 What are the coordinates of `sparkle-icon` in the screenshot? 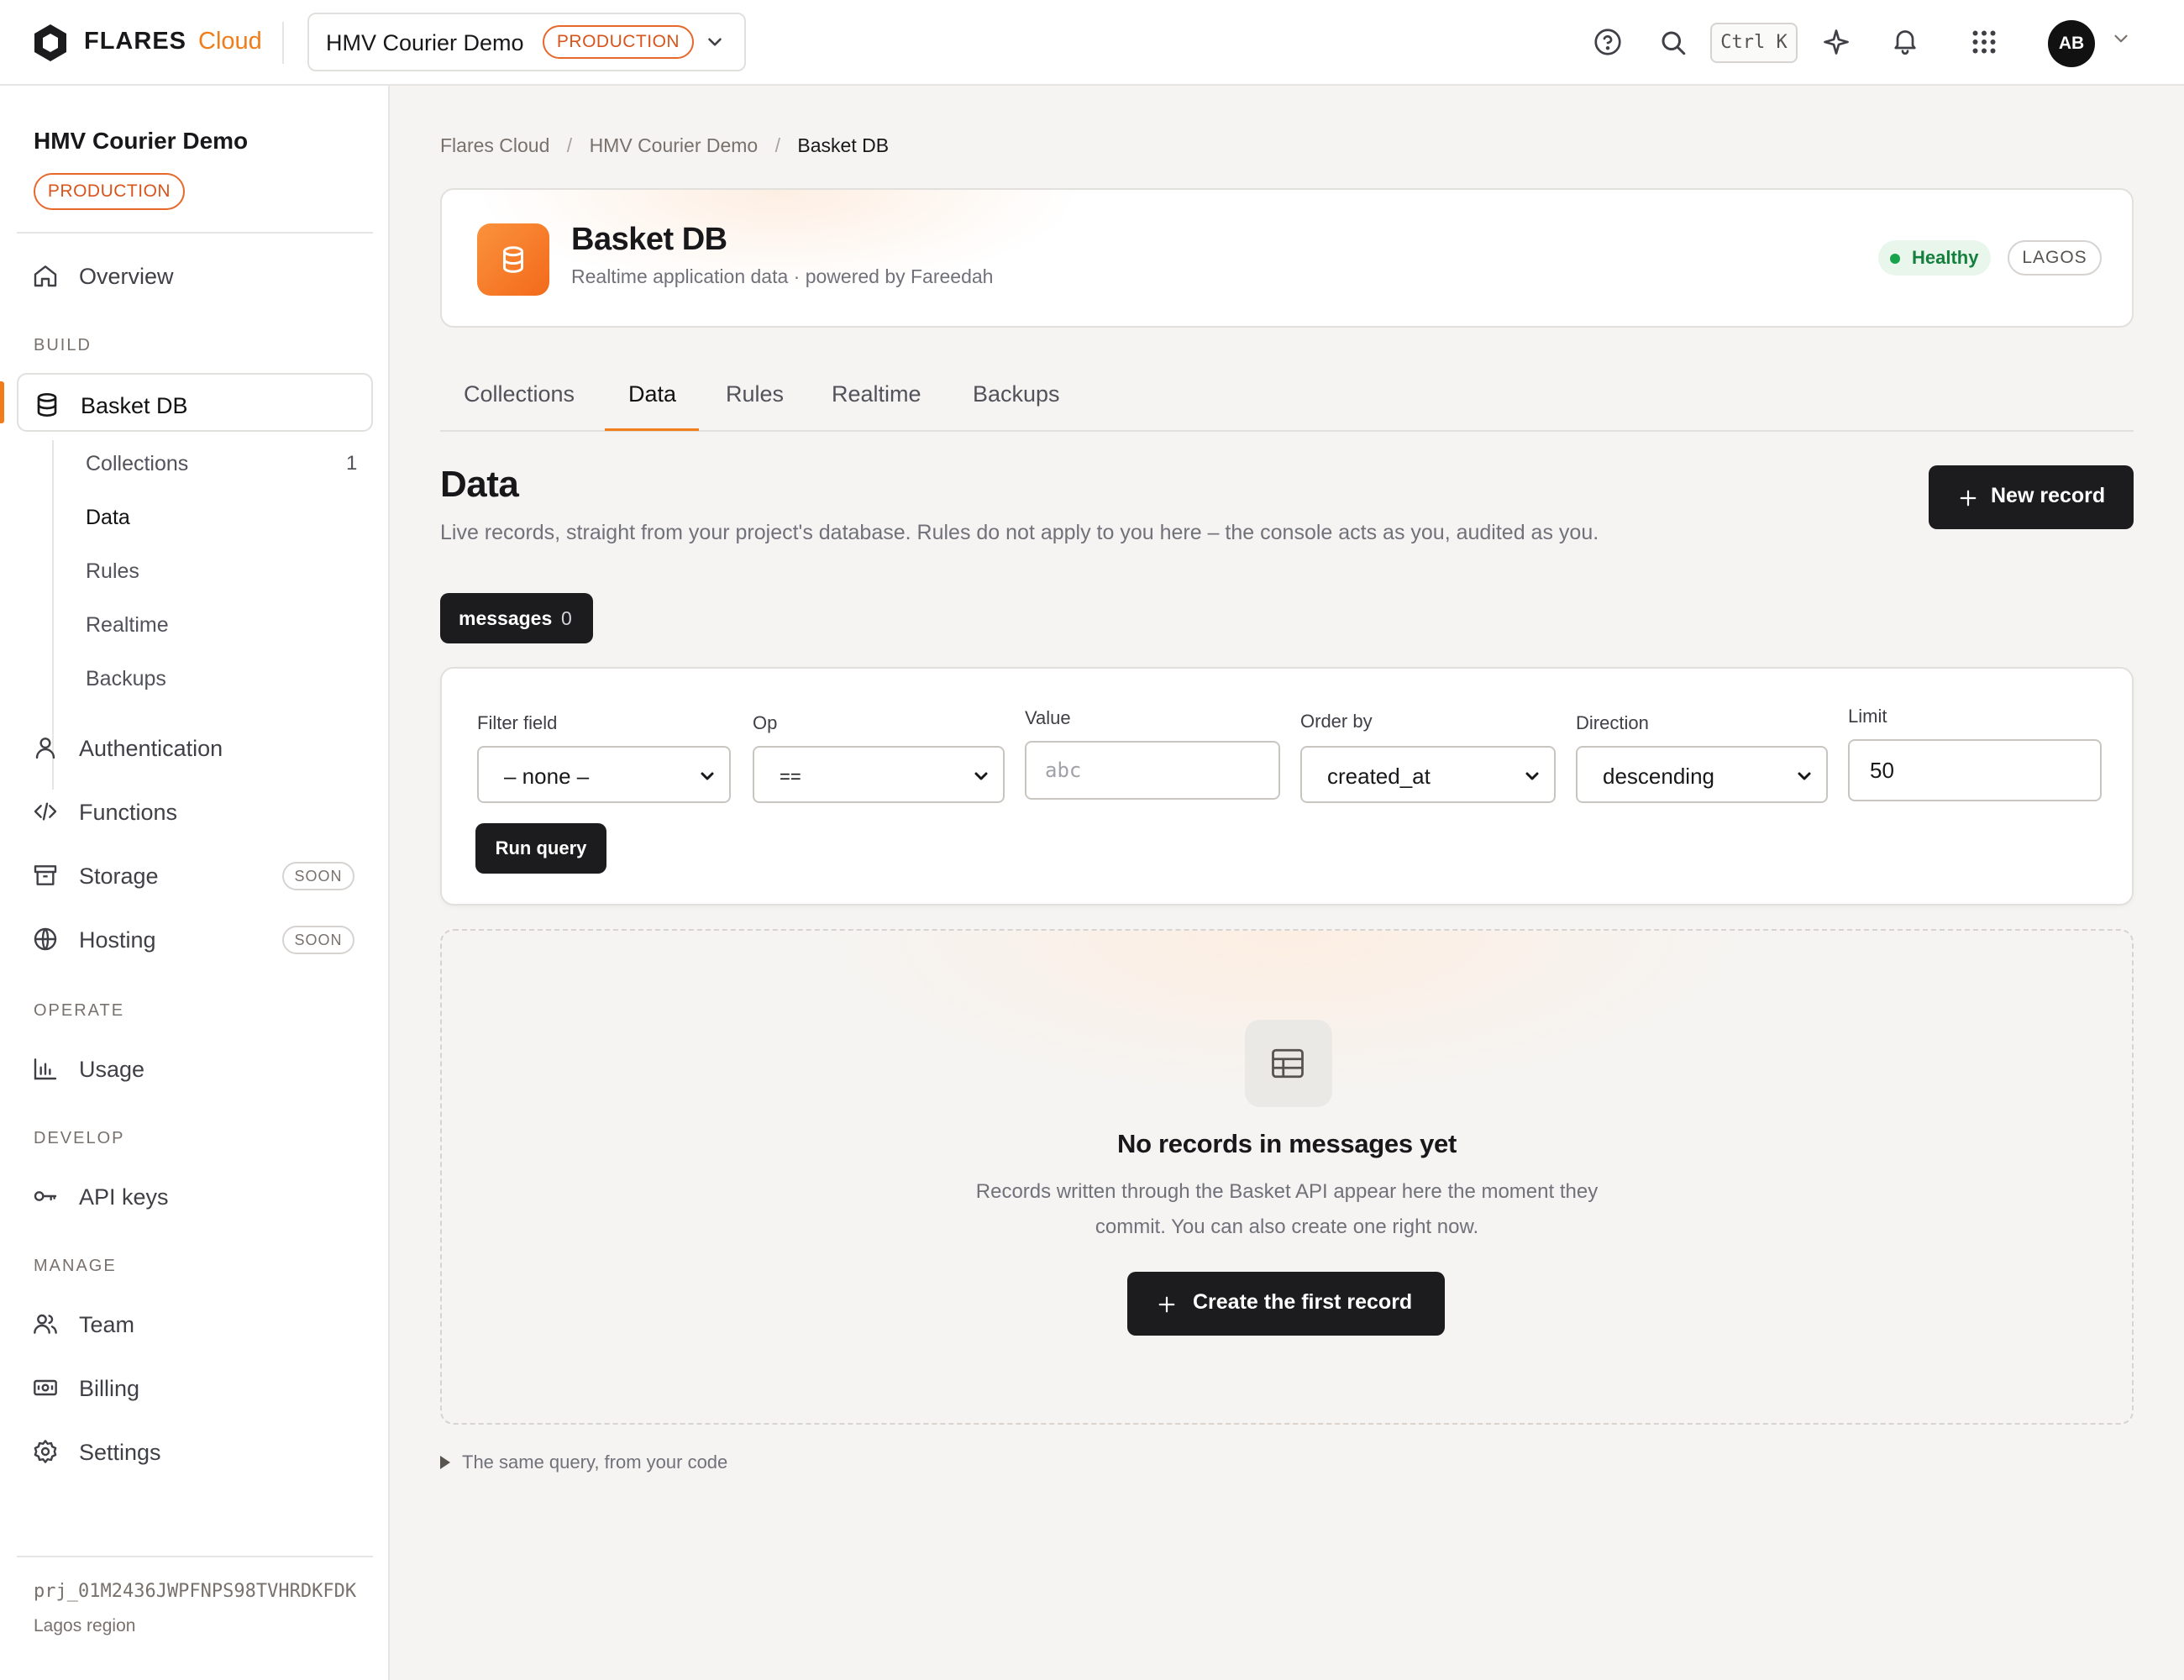 It's located at (1836, 42).